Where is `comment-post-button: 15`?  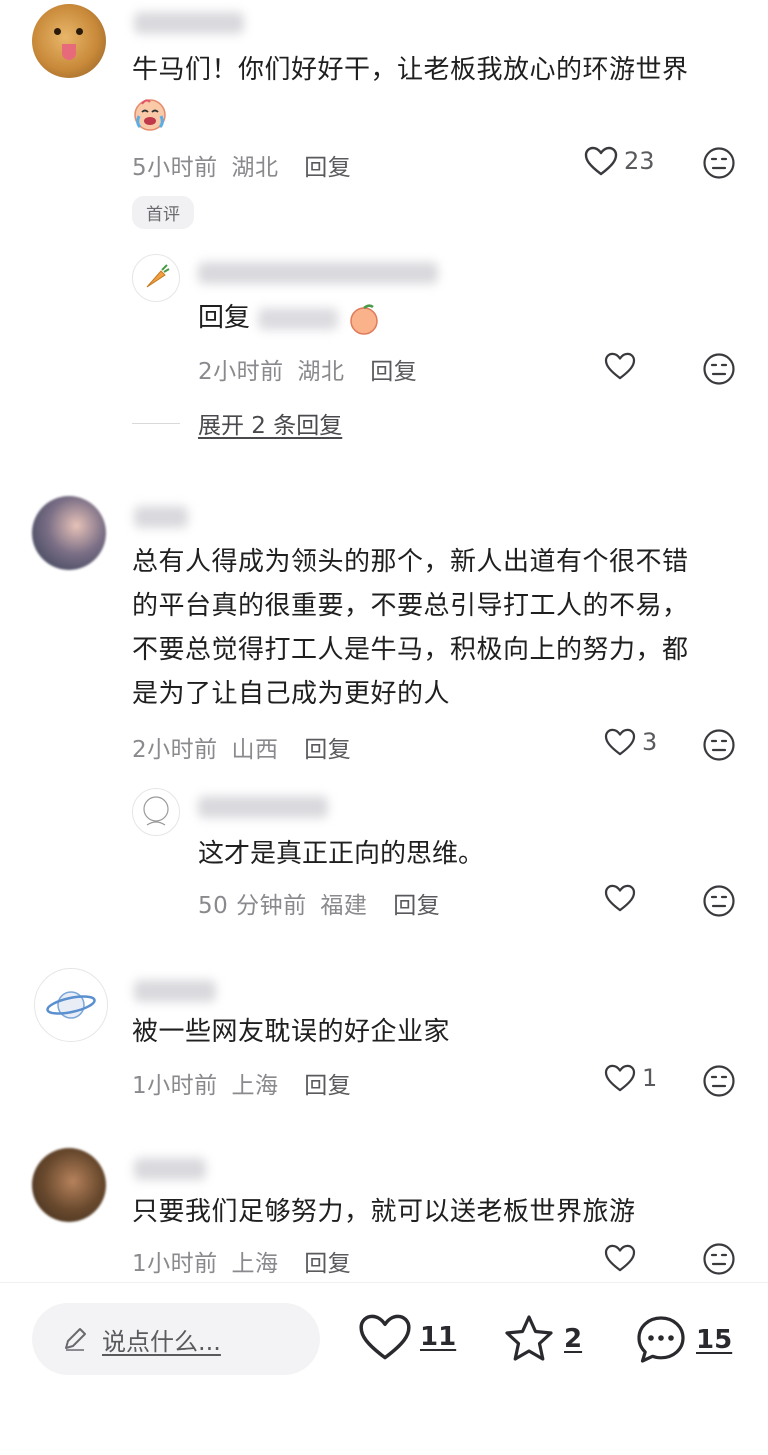 comment-post-button: 15 is located at coordinates (683, 1340).